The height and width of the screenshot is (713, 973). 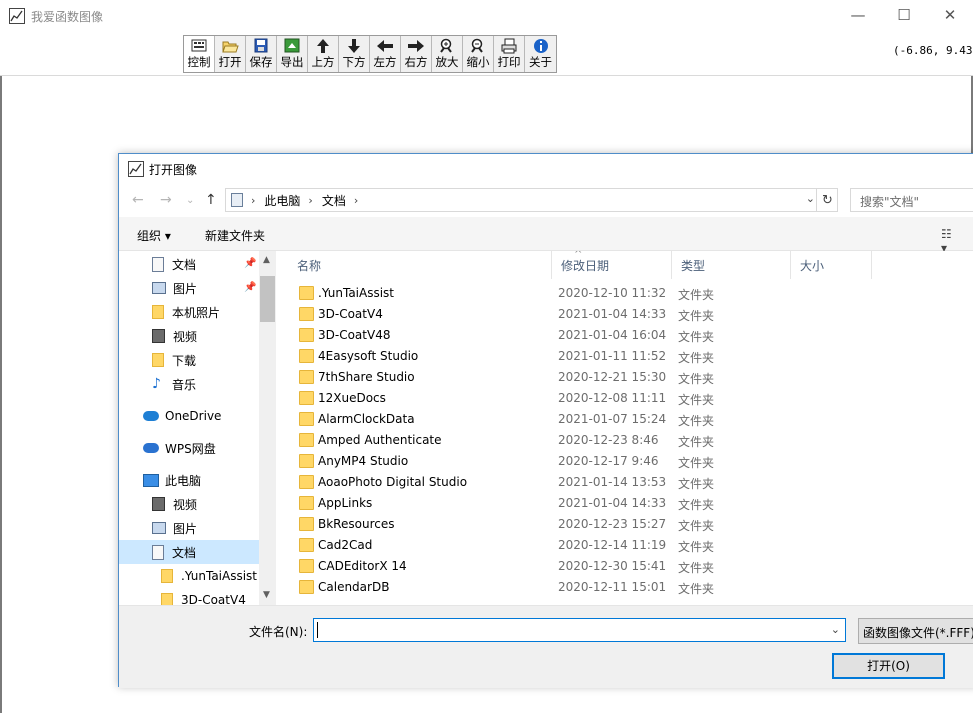 What do you see at coordinates (174, 336) in the screenshot?
I see `nav-item-videos-quick: 视频` at bounding box center [174, 336].